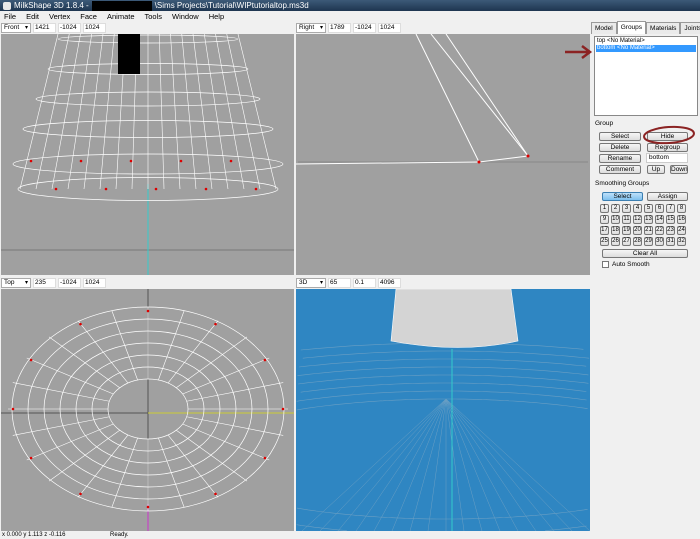  I want to click on smoothing-group-30-button: 30, so click(659, 241).